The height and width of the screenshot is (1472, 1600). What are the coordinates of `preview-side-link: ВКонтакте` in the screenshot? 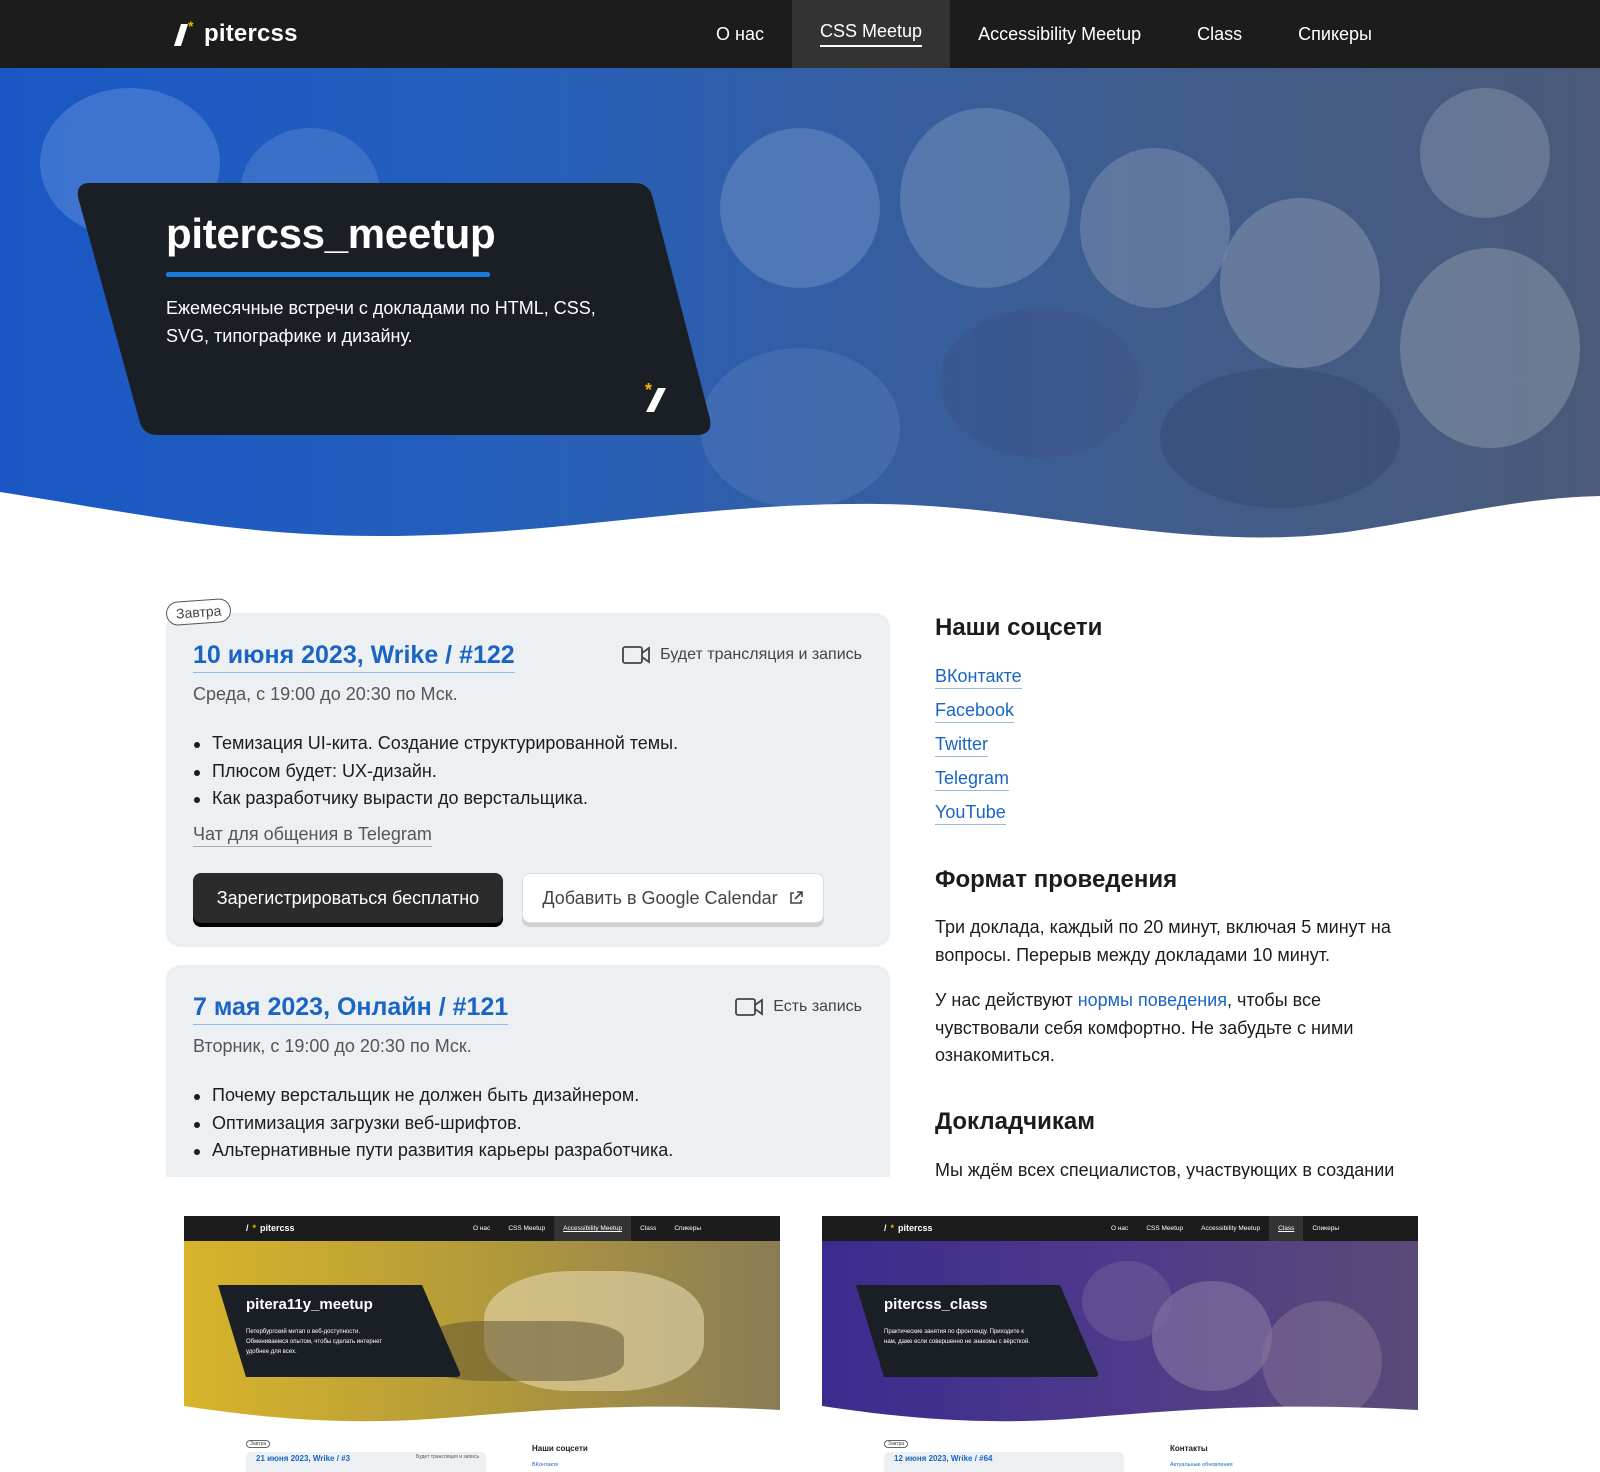 It's located at (545, 1465).